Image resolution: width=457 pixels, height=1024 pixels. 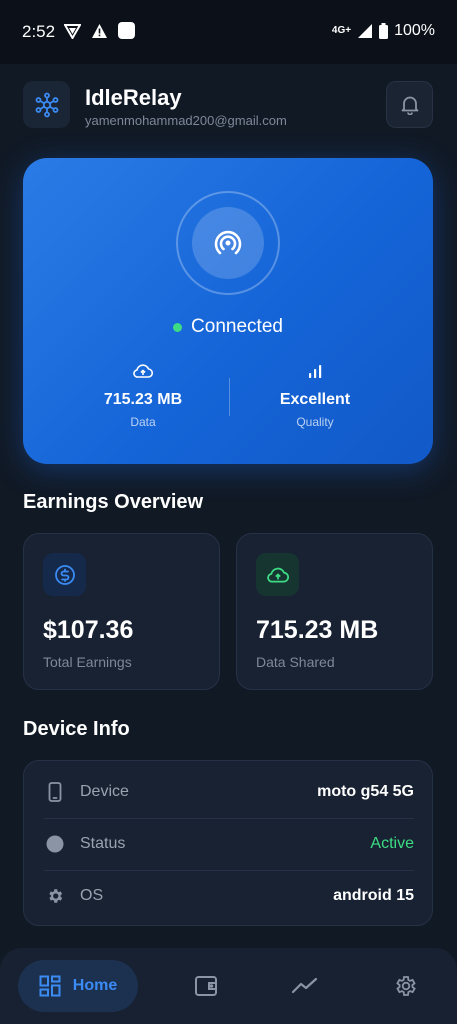 I want to click on status-circle-icon, so click(x=55, y=844).